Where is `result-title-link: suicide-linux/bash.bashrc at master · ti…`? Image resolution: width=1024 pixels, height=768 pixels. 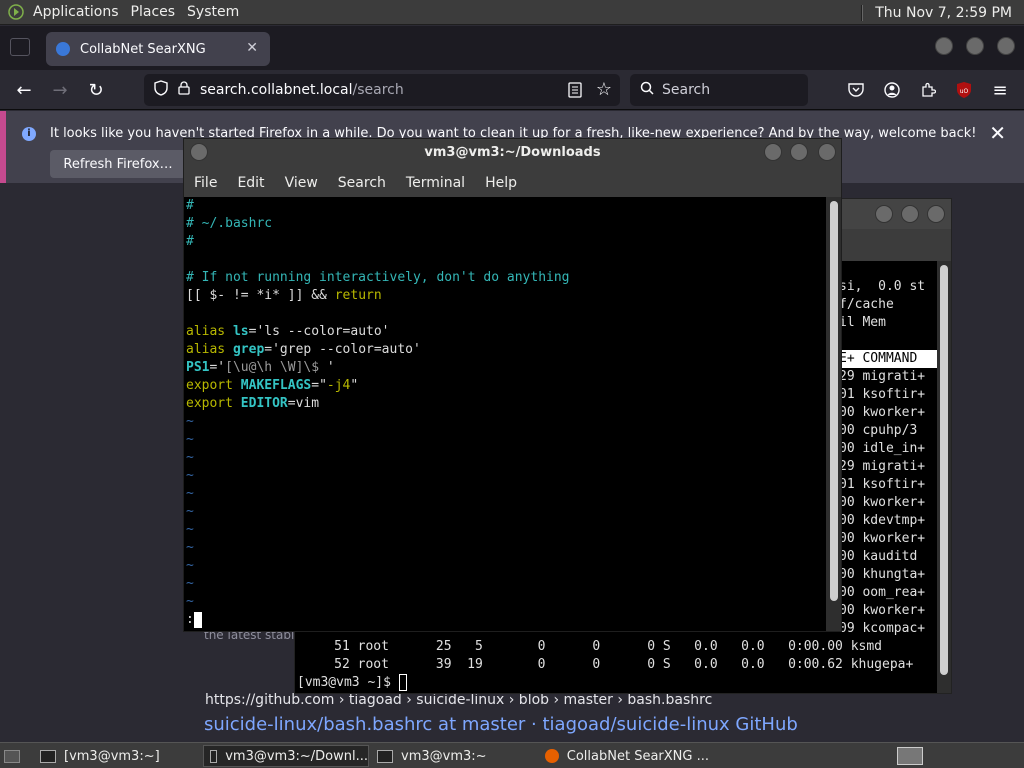
result-title-link: suicide-linux/bash.bashrc at master · ti… is located at coordinates (501, 724).